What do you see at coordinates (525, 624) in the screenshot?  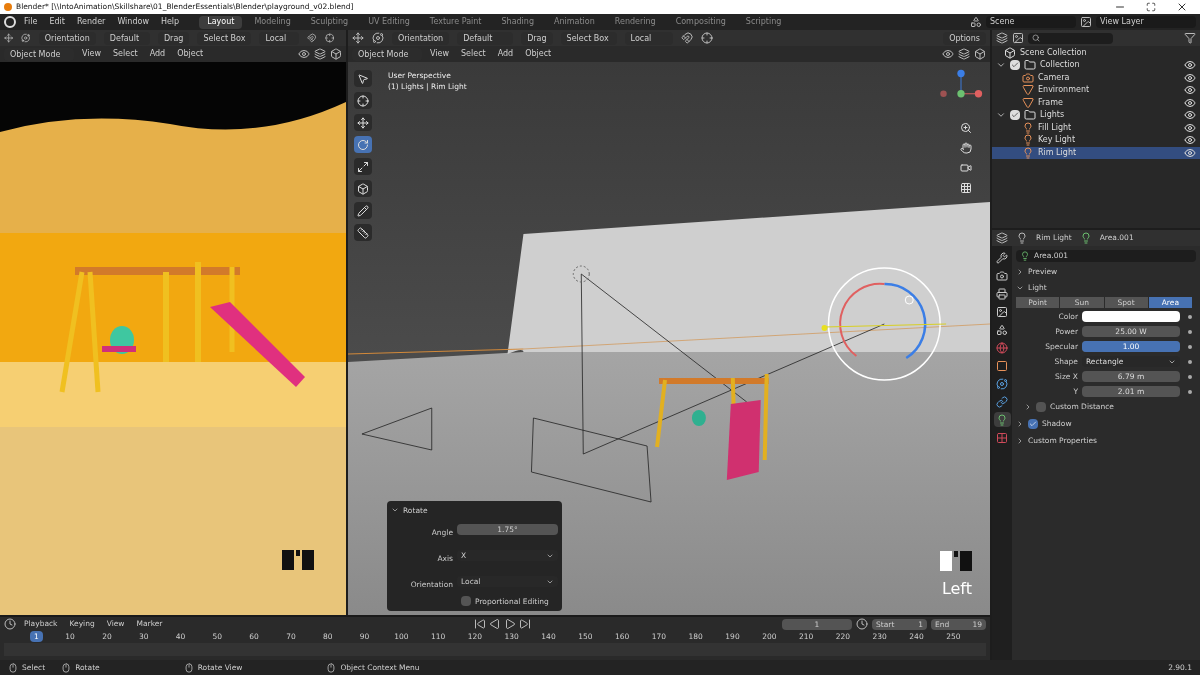 I see `jump-end-icon` at bounding box center [525, 624].